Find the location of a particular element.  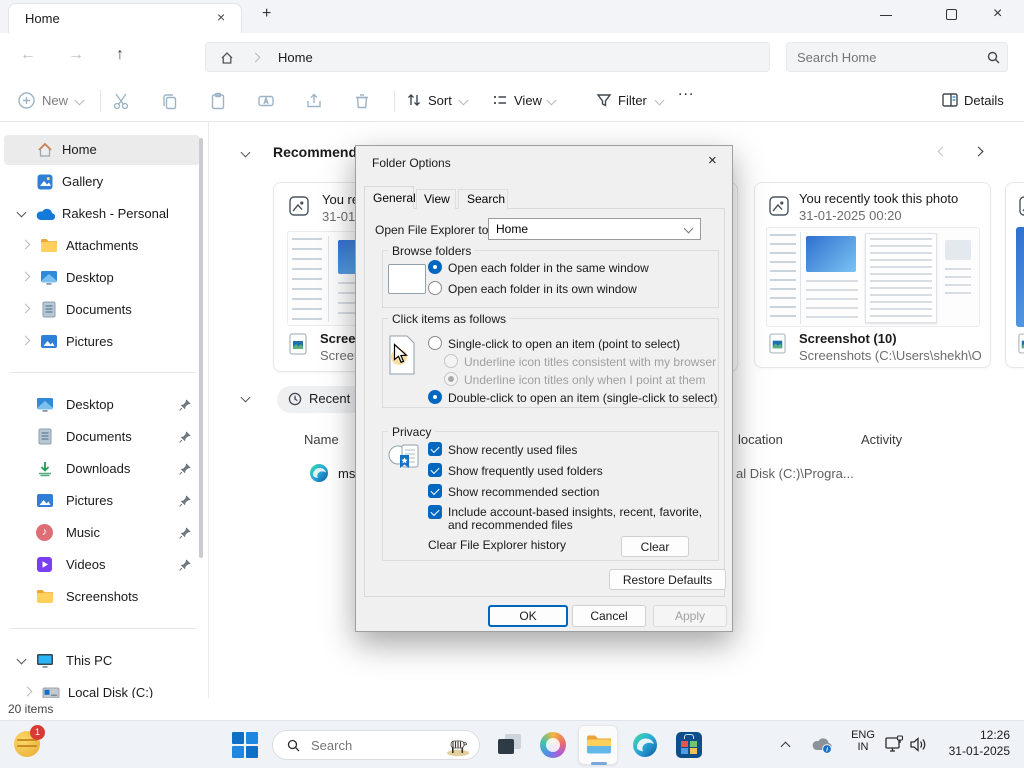

forward-button: → is located at coordinates (76, 55).